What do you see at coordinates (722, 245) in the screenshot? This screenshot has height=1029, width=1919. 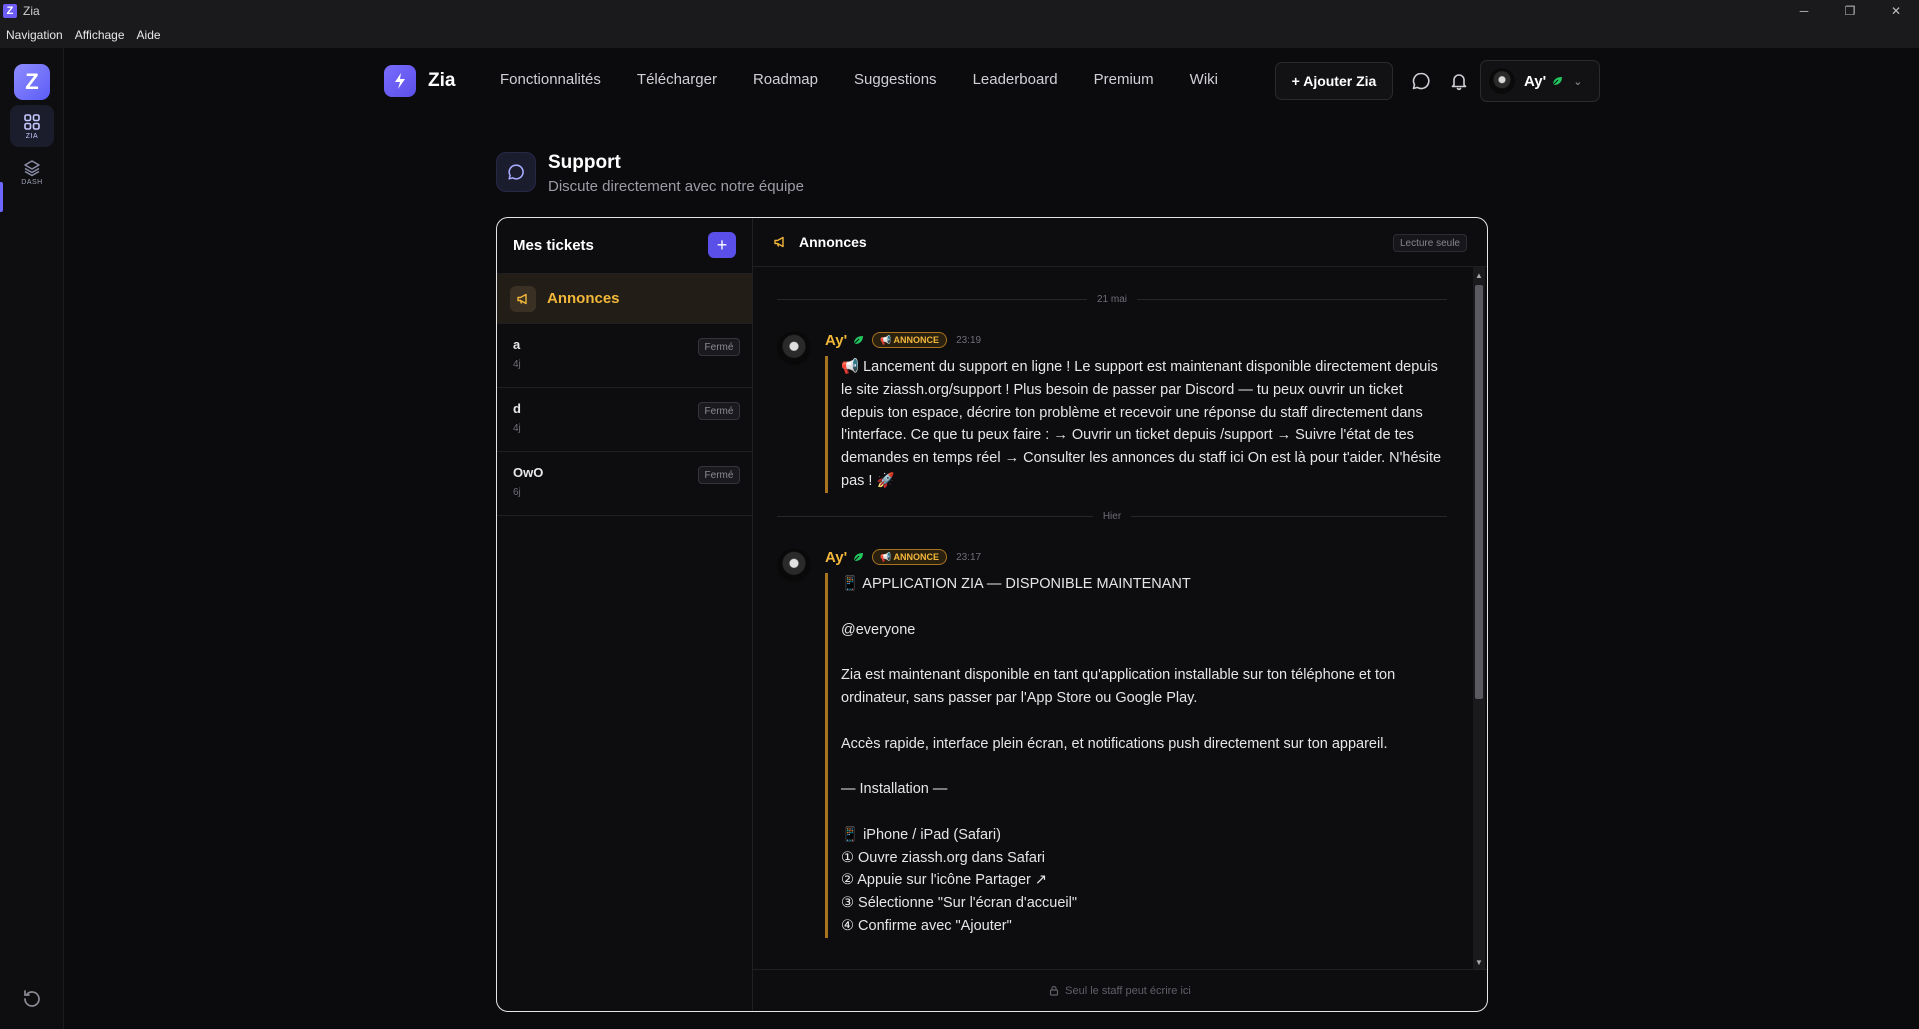 I see `new-ticket-button: +` at bounding box center [722, 245].